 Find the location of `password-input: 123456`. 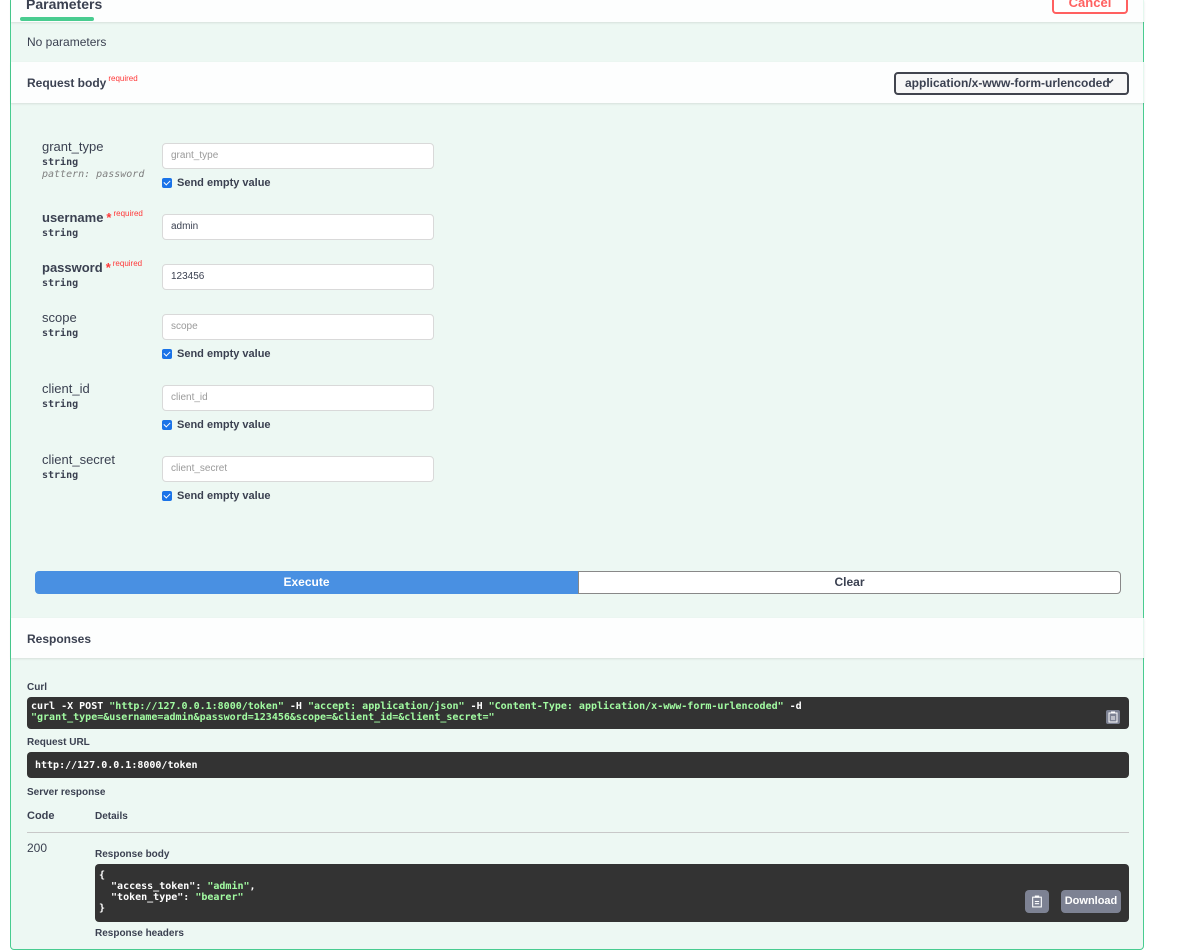

password-input: 123456 is located at coordinates (298, 277).